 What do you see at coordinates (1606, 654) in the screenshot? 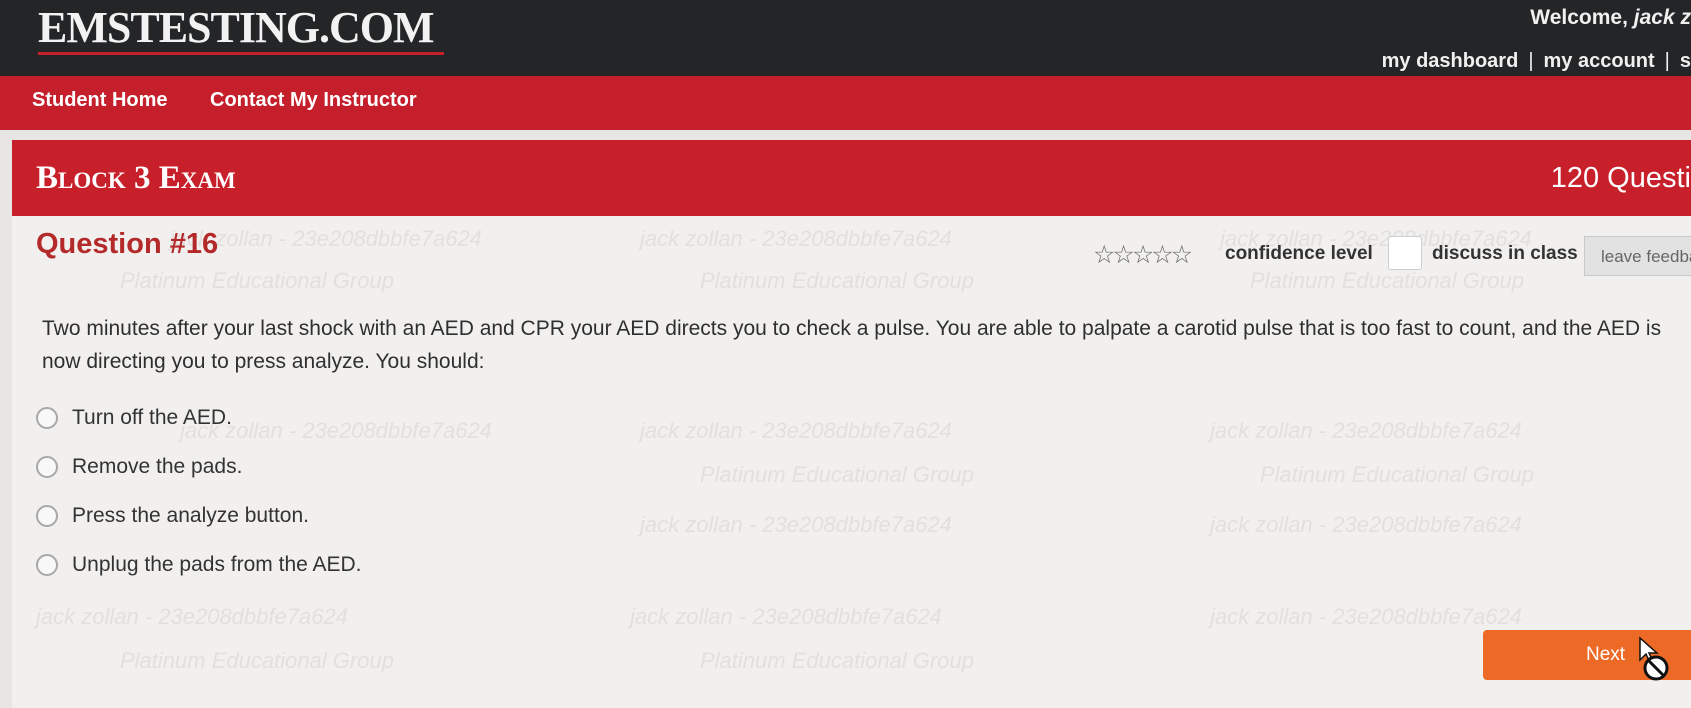
I see `next-button-label: Next` at bounding box center [1606, 654].